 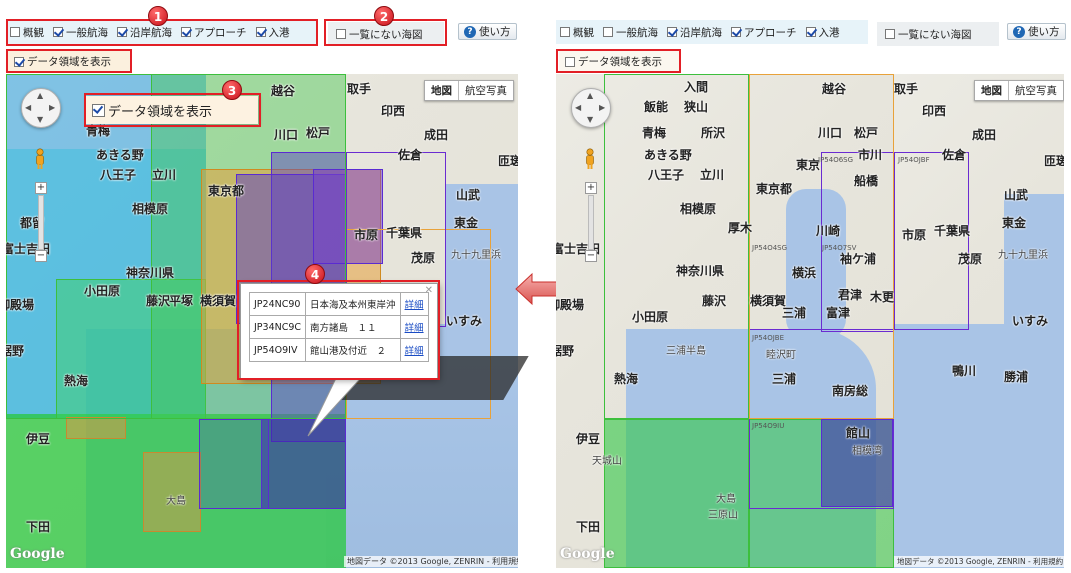 What do you see at coordinates (810, 32) in the screenshot?
I see `checkbox-harbor-right` at bounding box center [810, 32].